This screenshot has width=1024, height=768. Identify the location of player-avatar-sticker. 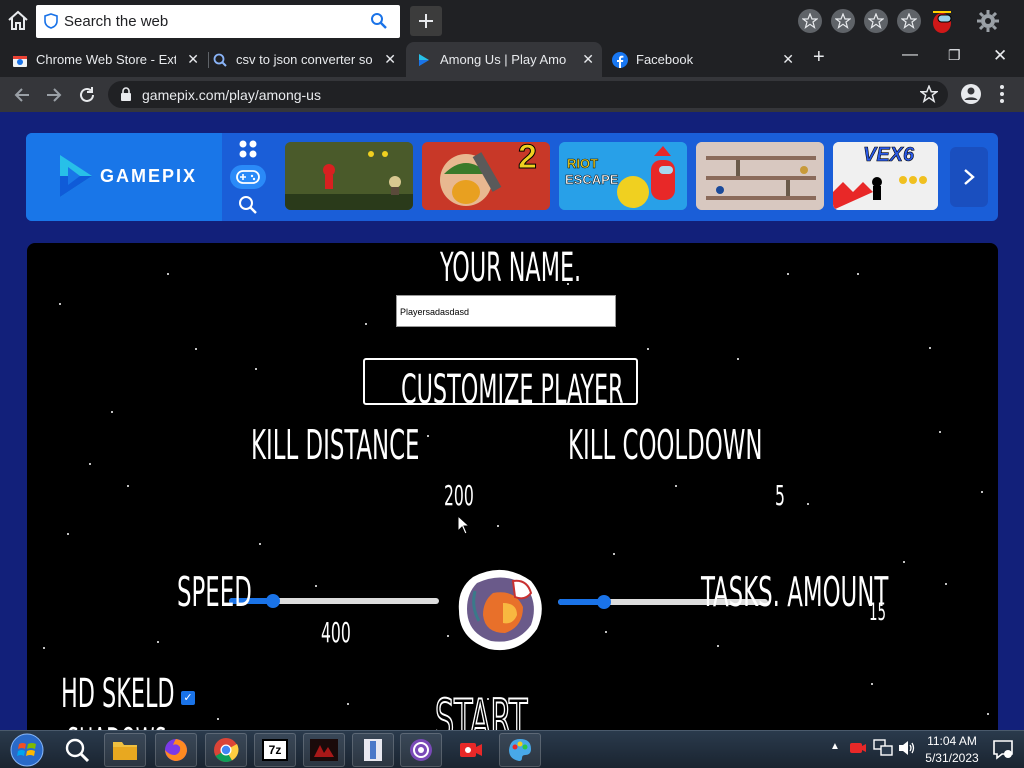
(500, 609).